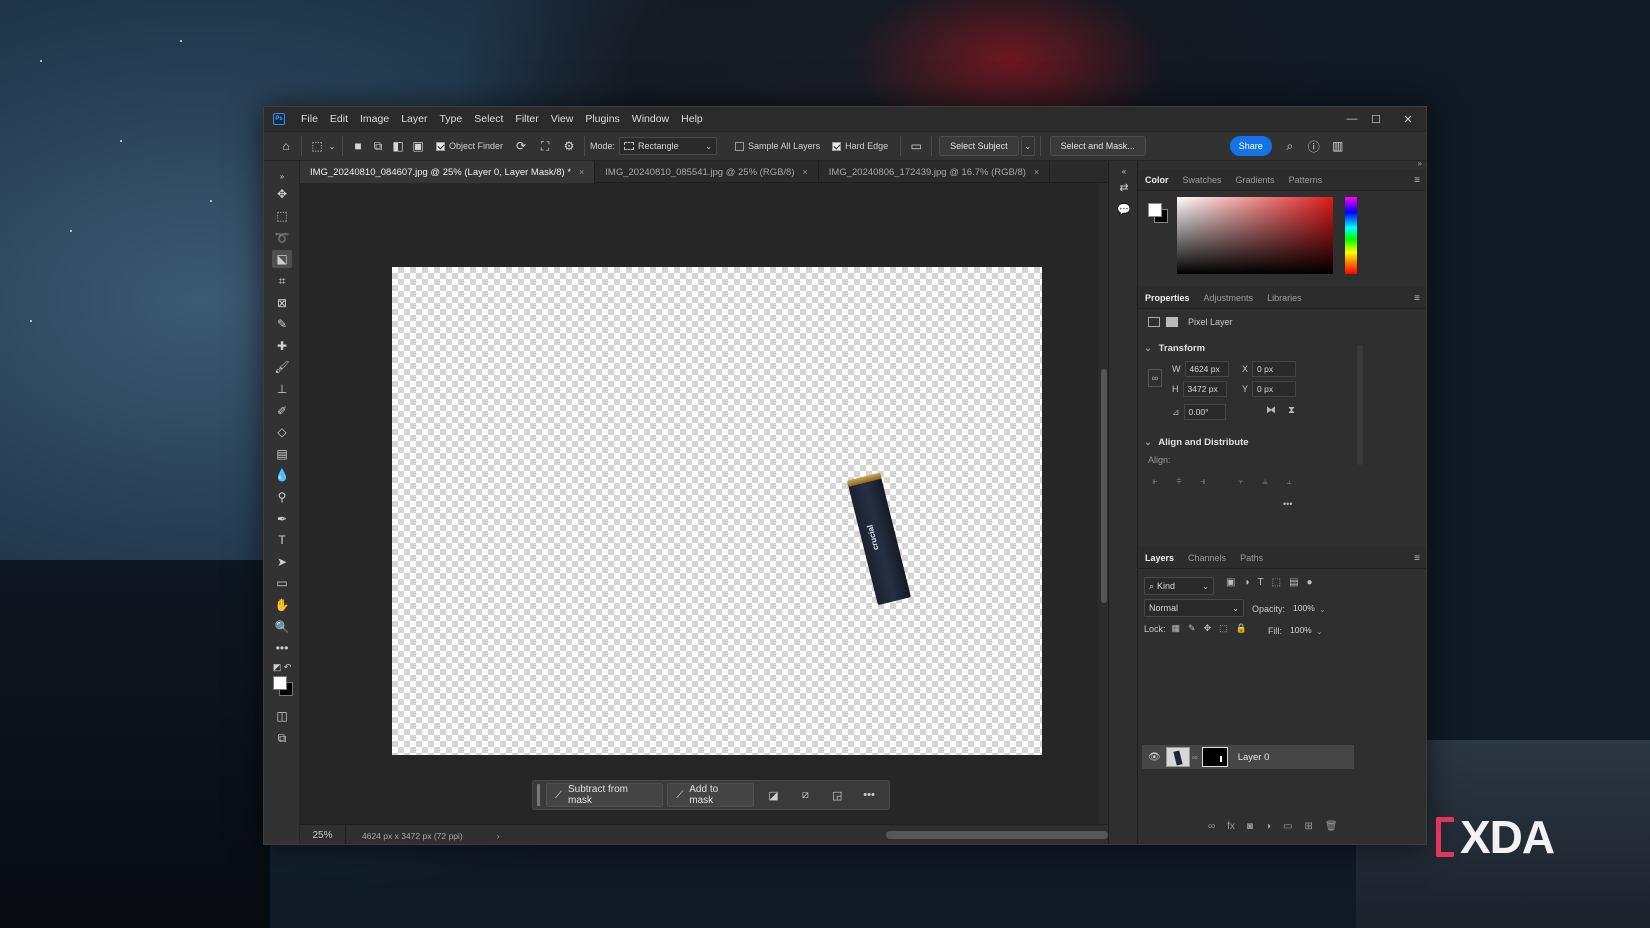 The width and height of the screenshot is (1650, 928). What do you see at coordinates (1250, 146) in the screenshot?
I see `share-button: Share` at bounding box center [1250, 146].